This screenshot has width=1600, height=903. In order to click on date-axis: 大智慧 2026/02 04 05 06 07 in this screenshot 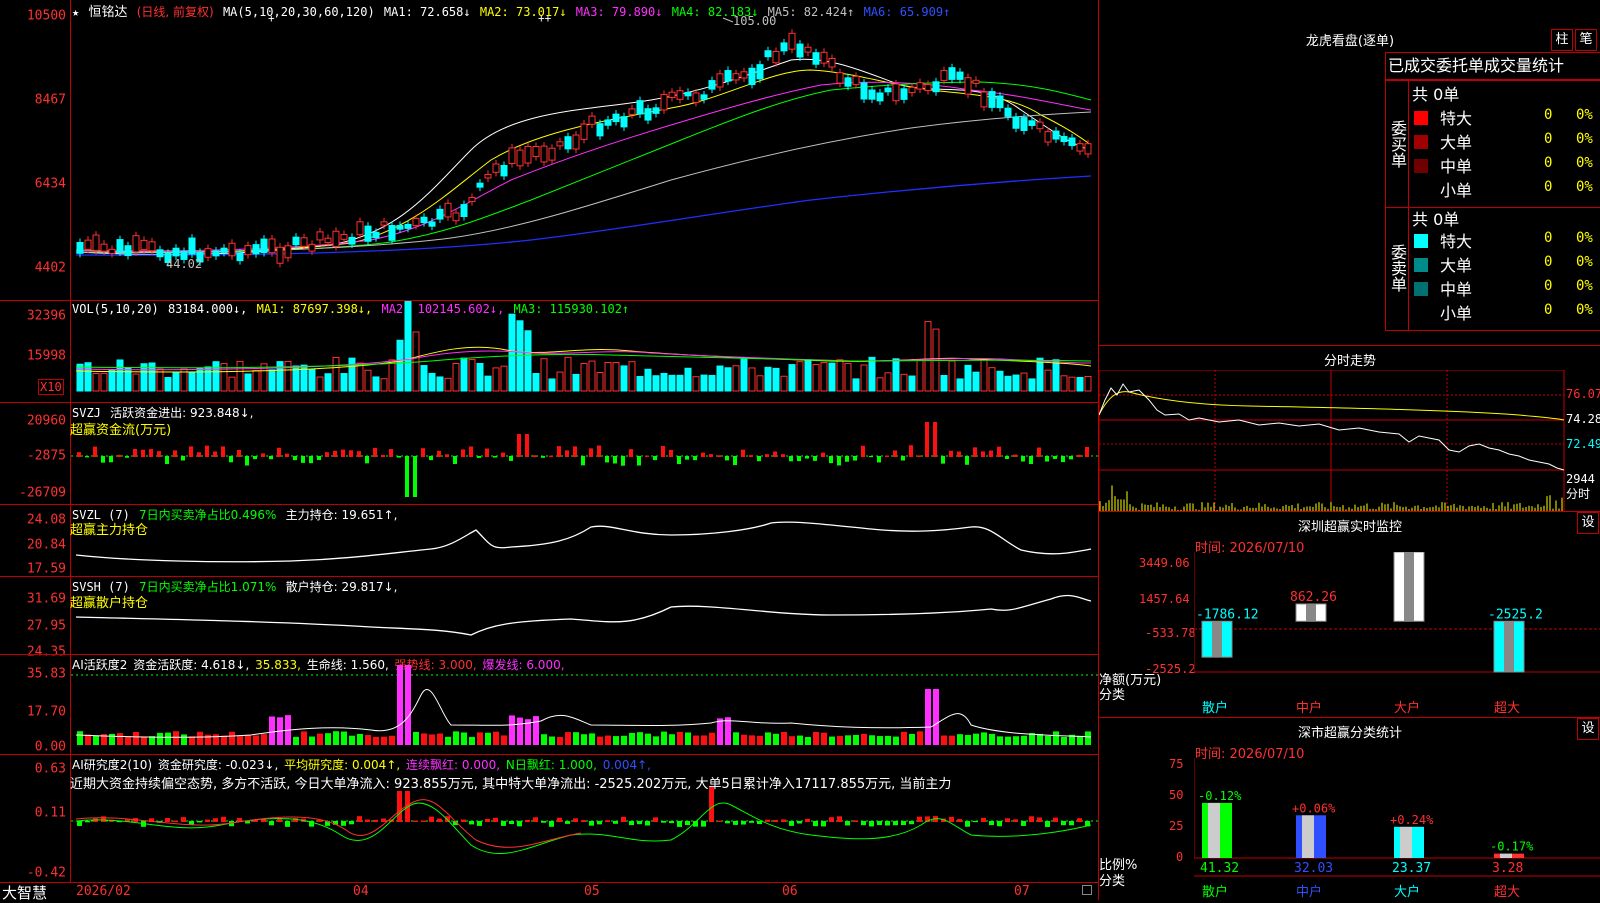, I will do `click(549, 892)`.